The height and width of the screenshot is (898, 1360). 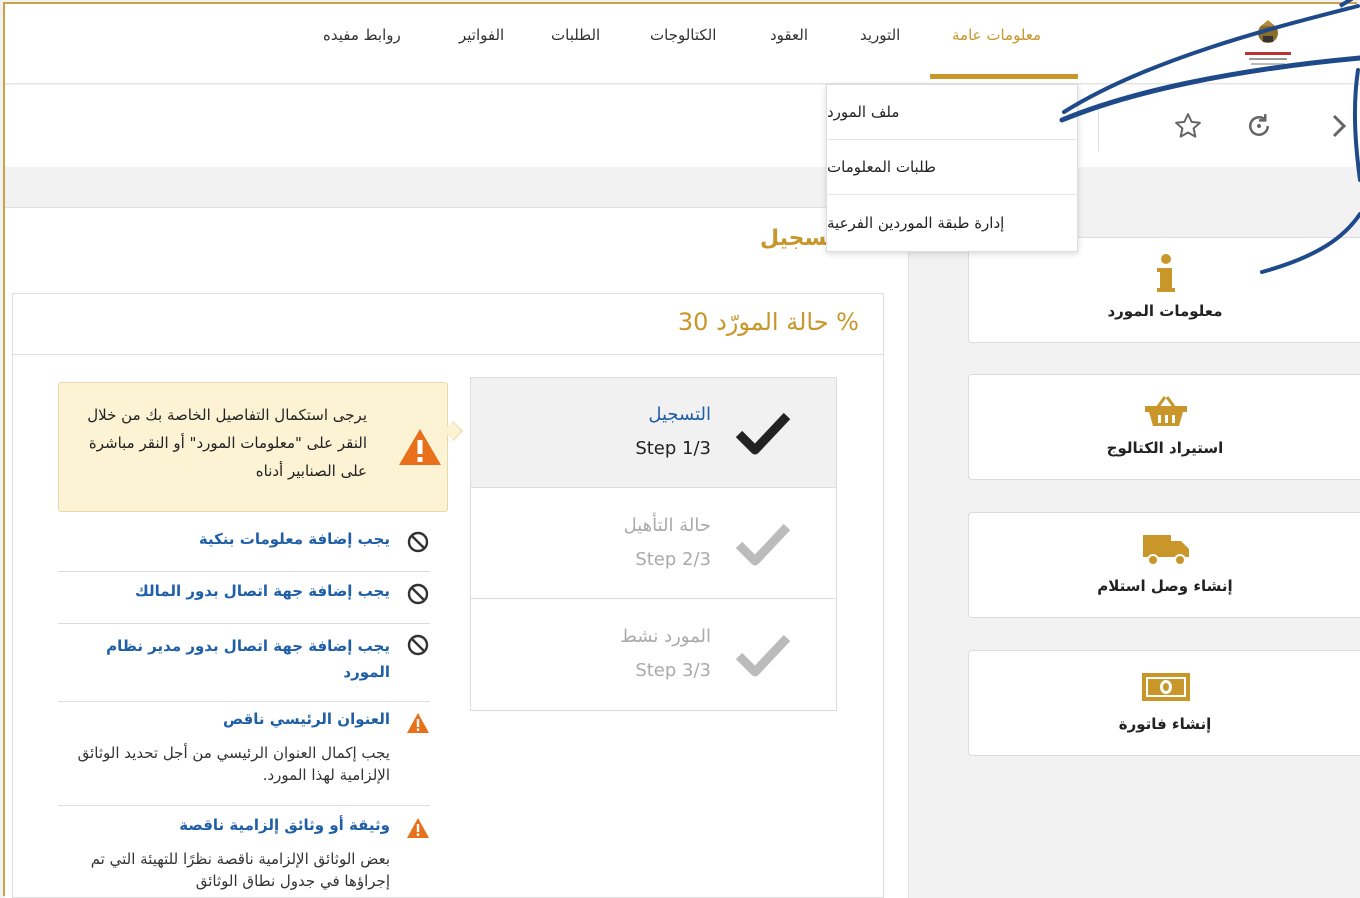 I want to click on requirement-title: وثيقة أو وثائق إلزامية ناقصة, so click(x=284, y=825).